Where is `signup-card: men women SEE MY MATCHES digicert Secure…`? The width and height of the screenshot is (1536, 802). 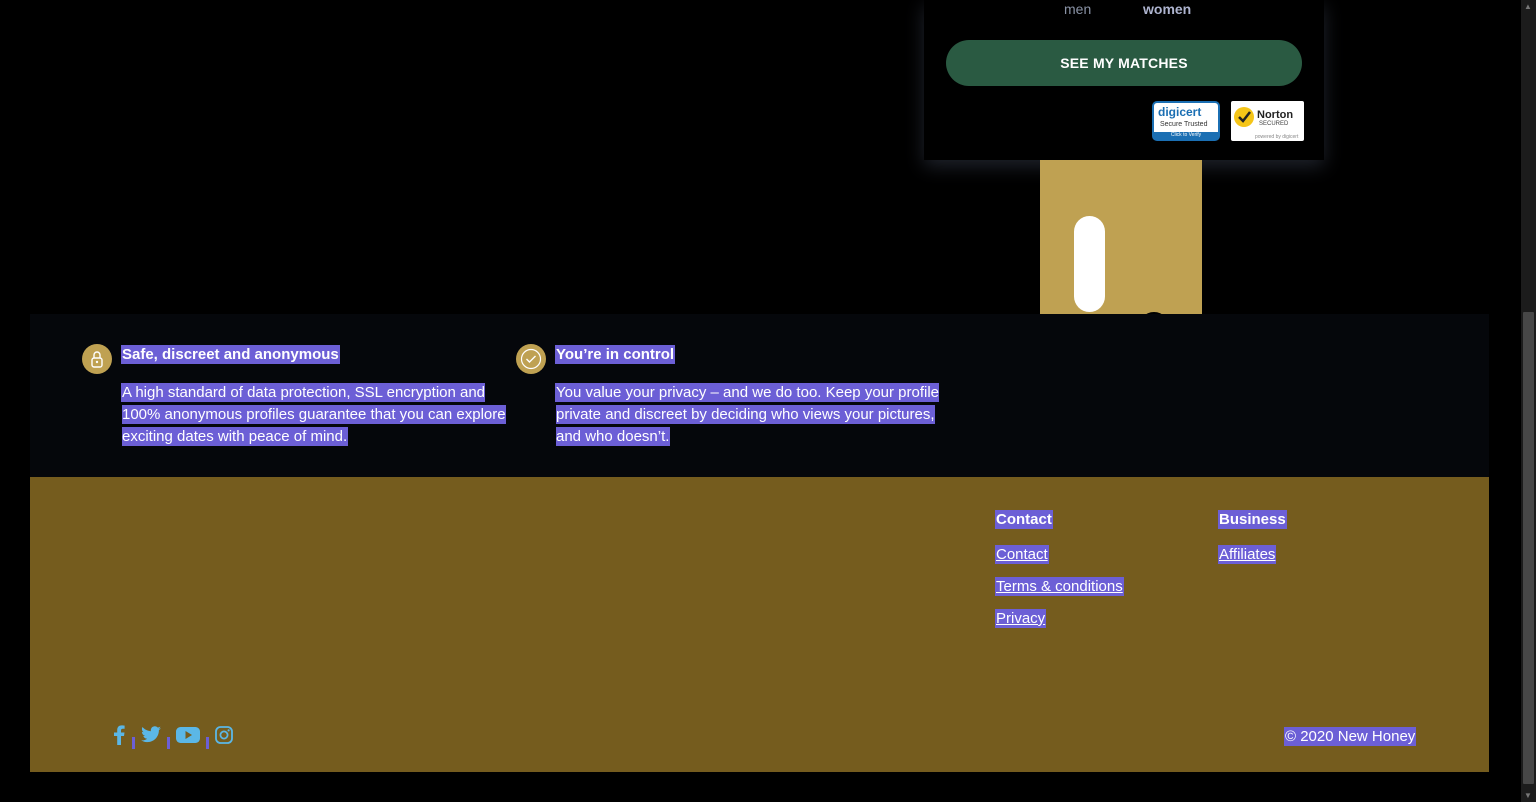
signup-card: men women SEE MY MATCHES digicert Secure… is located at coordinates (1124, 80).